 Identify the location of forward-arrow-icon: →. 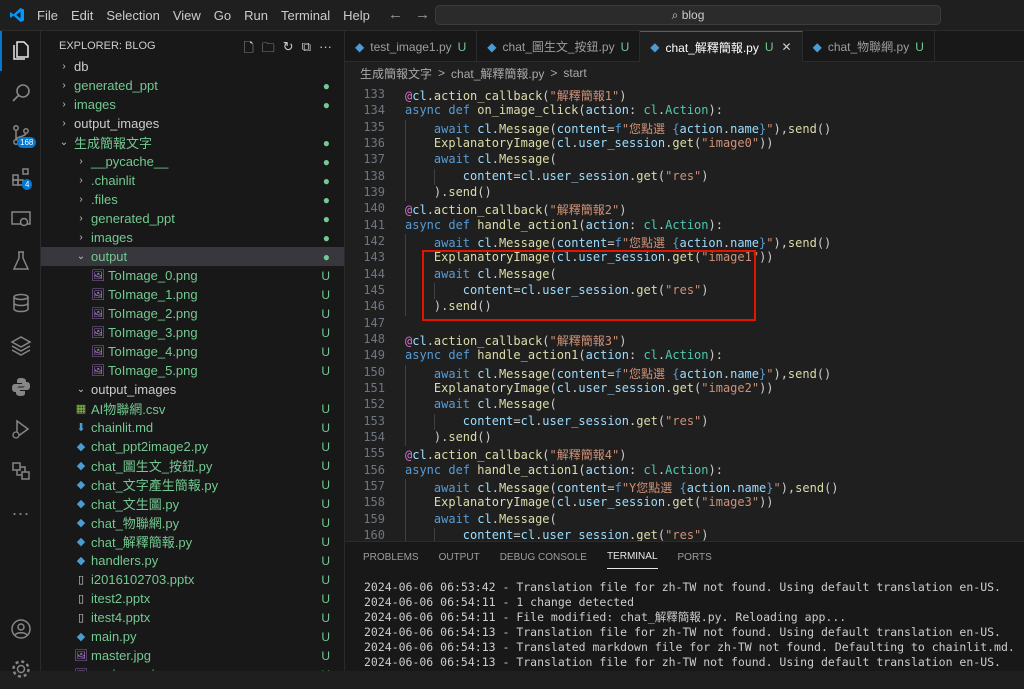
(422, 14).